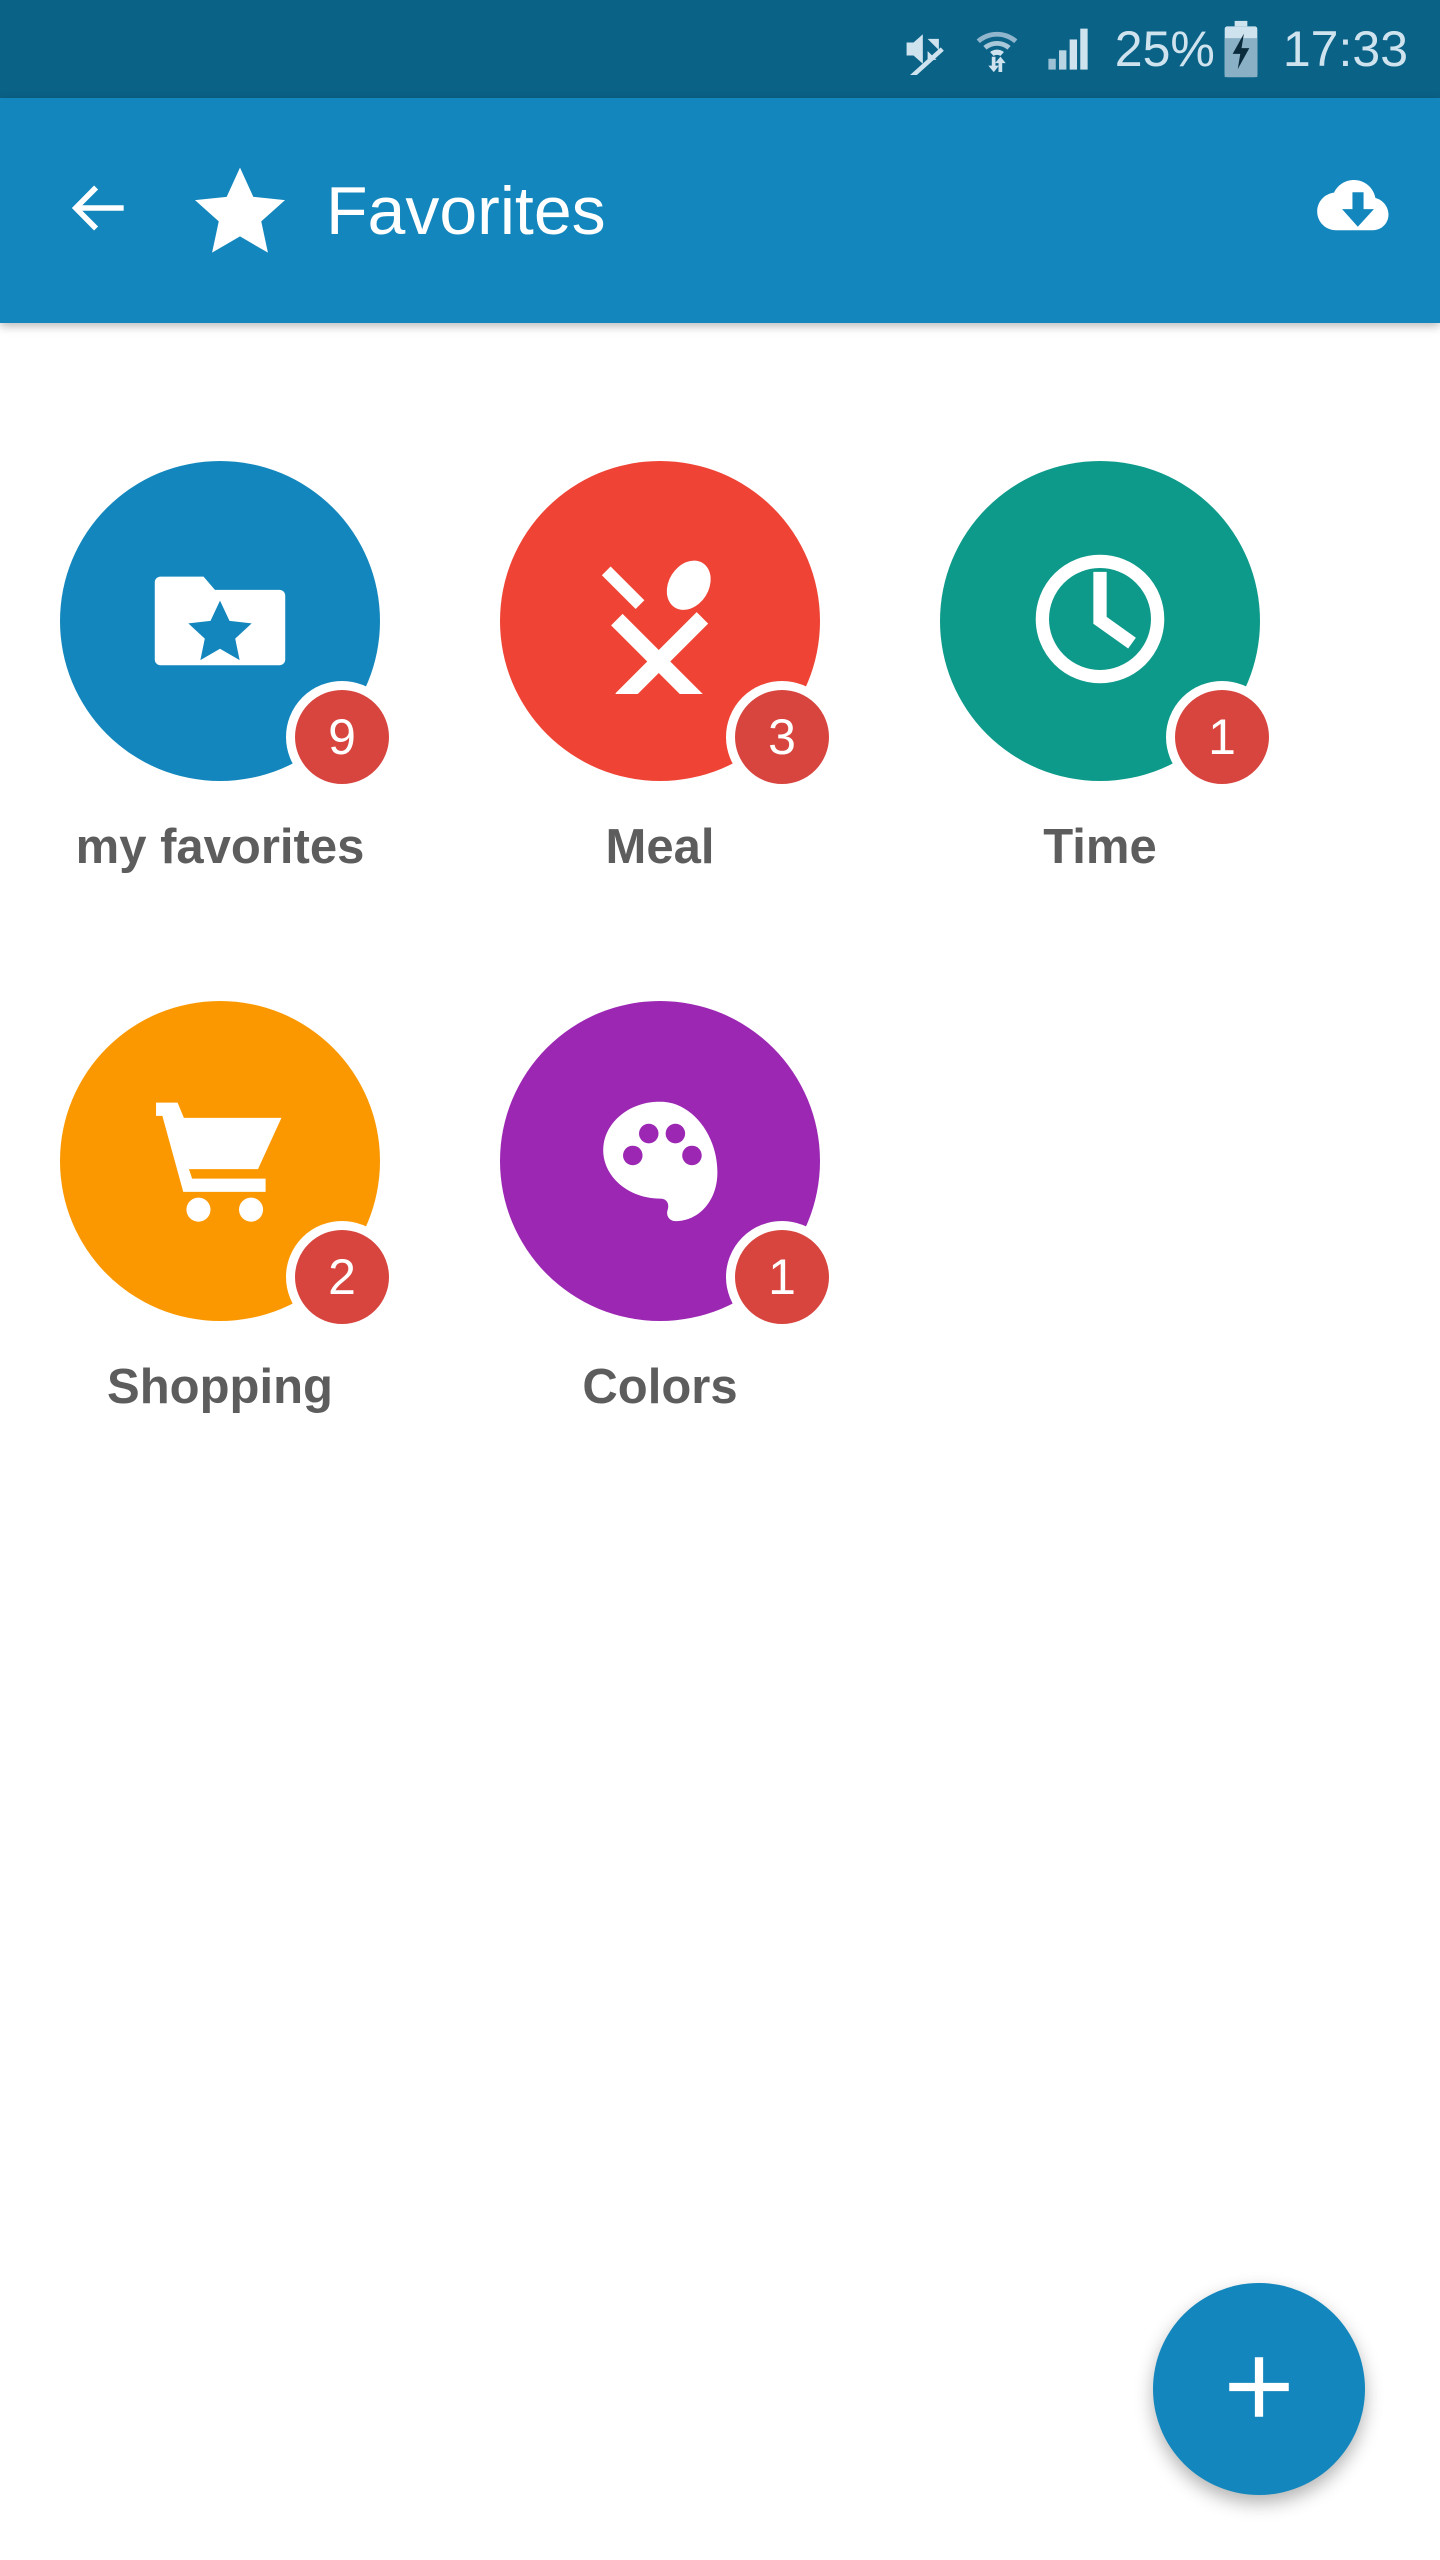 This screenshot has width=1440, height=2560. Describe the element at coordinates (1100, 847) in the screenshot. I see `tile-label: Time` at that location.